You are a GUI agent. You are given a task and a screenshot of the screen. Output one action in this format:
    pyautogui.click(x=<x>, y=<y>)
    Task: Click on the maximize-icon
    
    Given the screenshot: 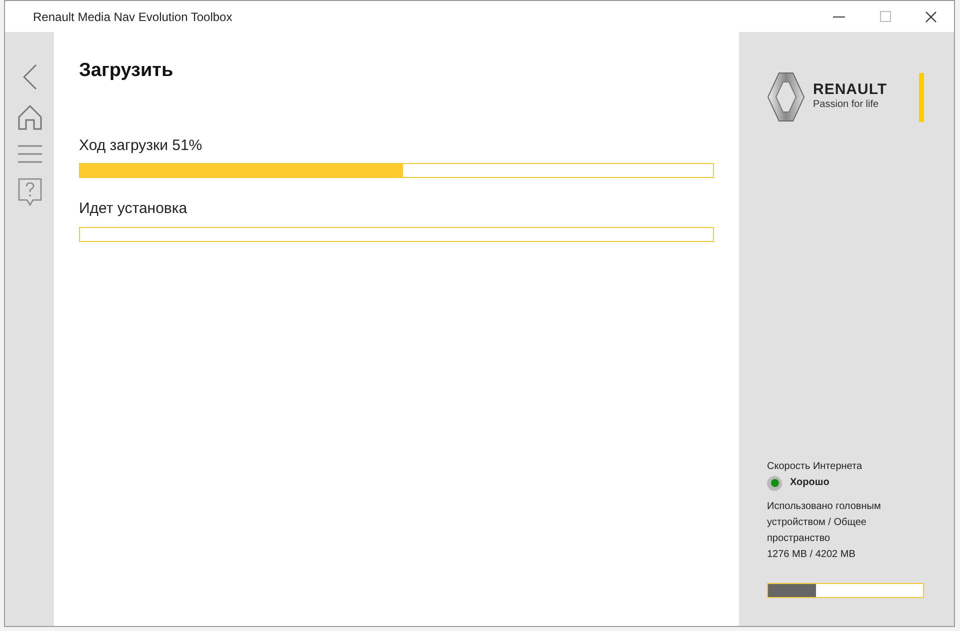 What is the action you would take?
    pyautogui.click(x=885, y=16)
    